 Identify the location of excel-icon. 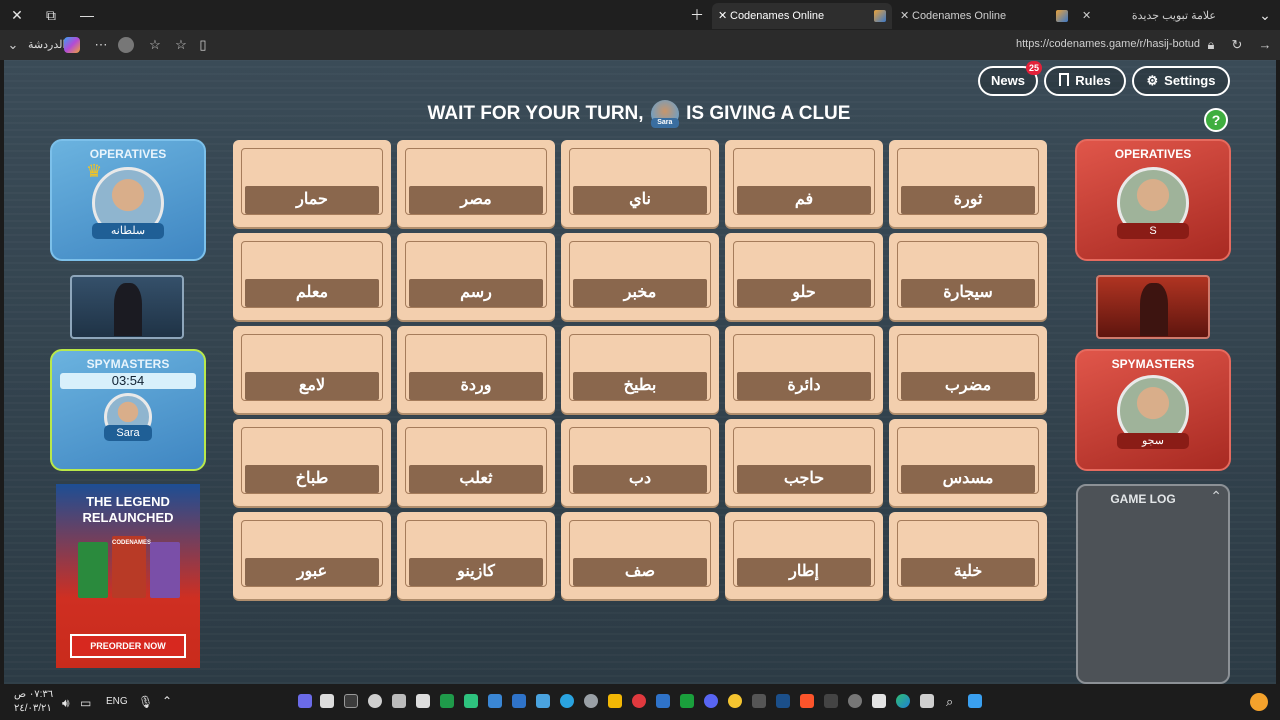
(447, 701).